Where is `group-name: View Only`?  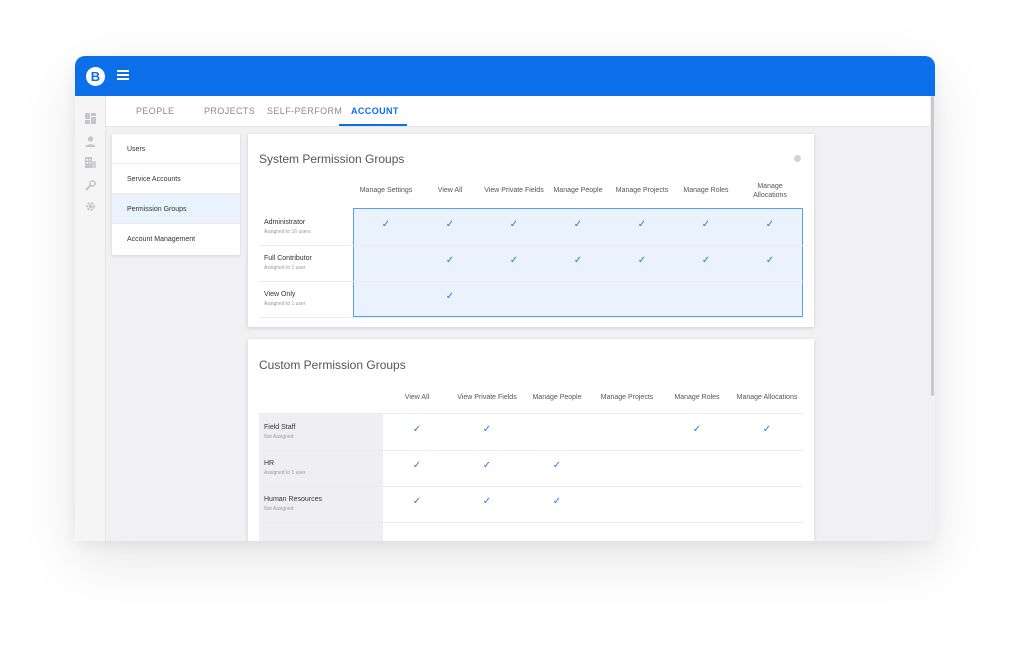 group-name: View Only is located at coordinates (280, 294).